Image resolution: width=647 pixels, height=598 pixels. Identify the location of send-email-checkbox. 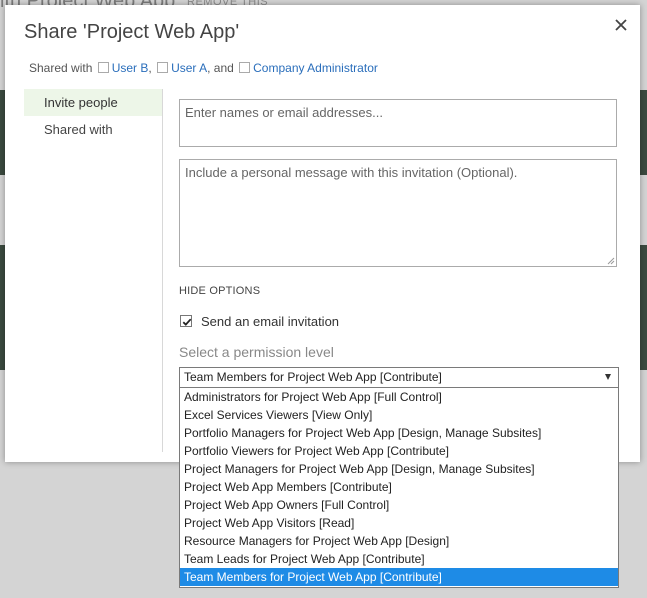
(186, 321).